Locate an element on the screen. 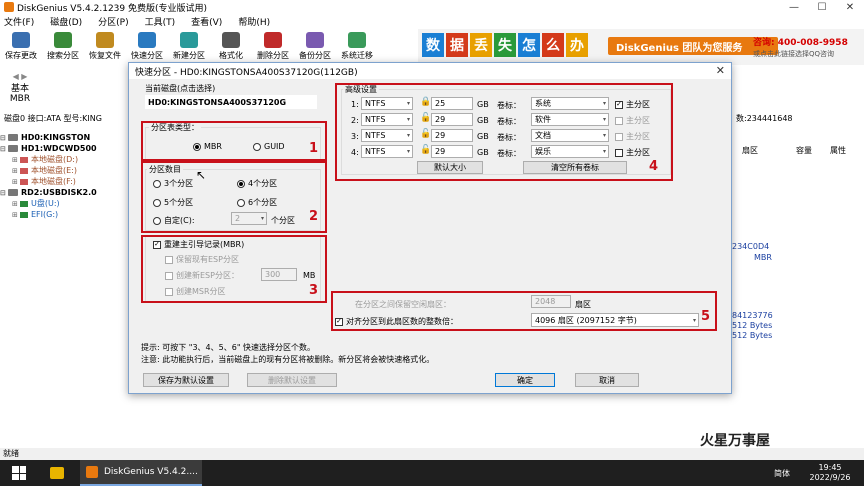 Image resolution: width=864 pixels, height=486 pixels. disk-info-left: 磁盘0 接口:ATA 型号:KING is located at coordinates (53, 118).